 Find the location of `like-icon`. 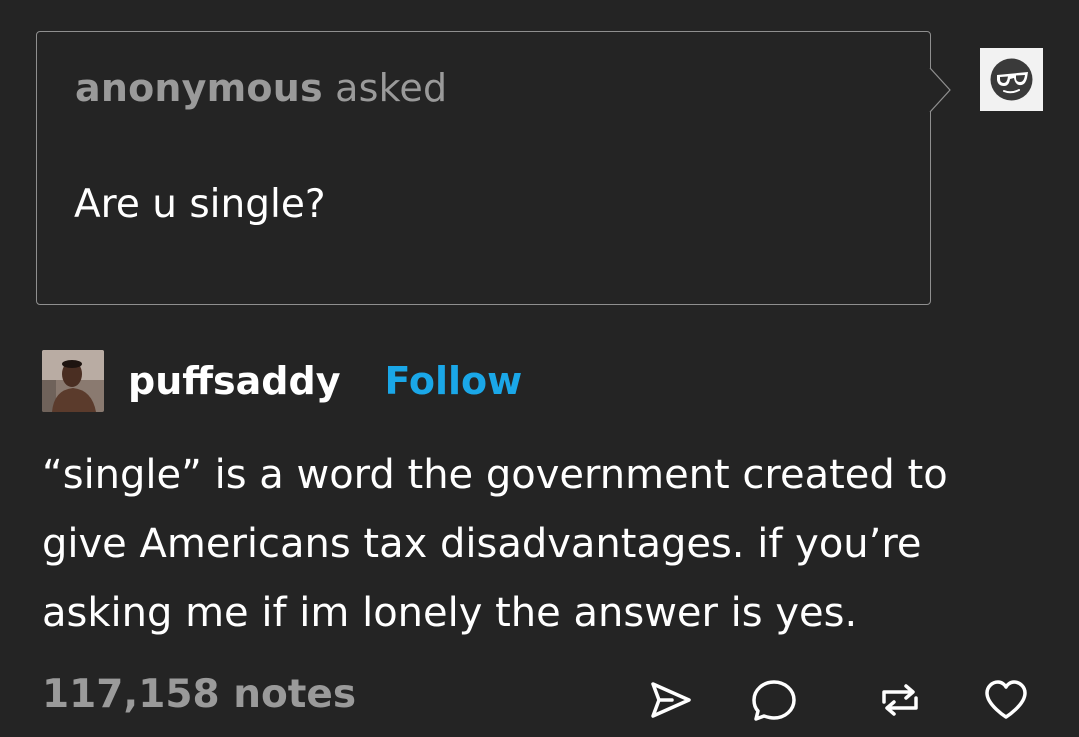

like-icon is located at coordinates (1006, 699).